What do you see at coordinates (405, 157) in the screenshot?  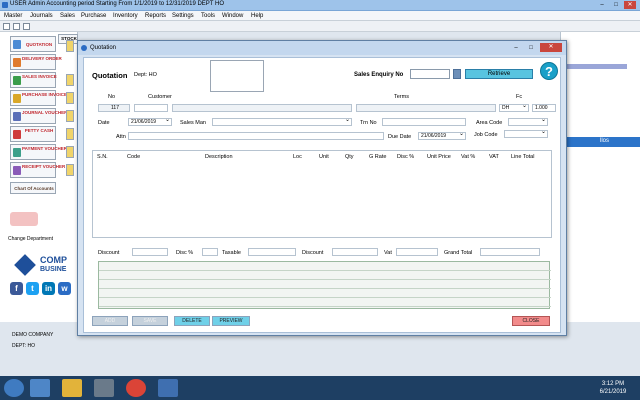 I see `column-header: Disc %` at bounding box center [405, 157].